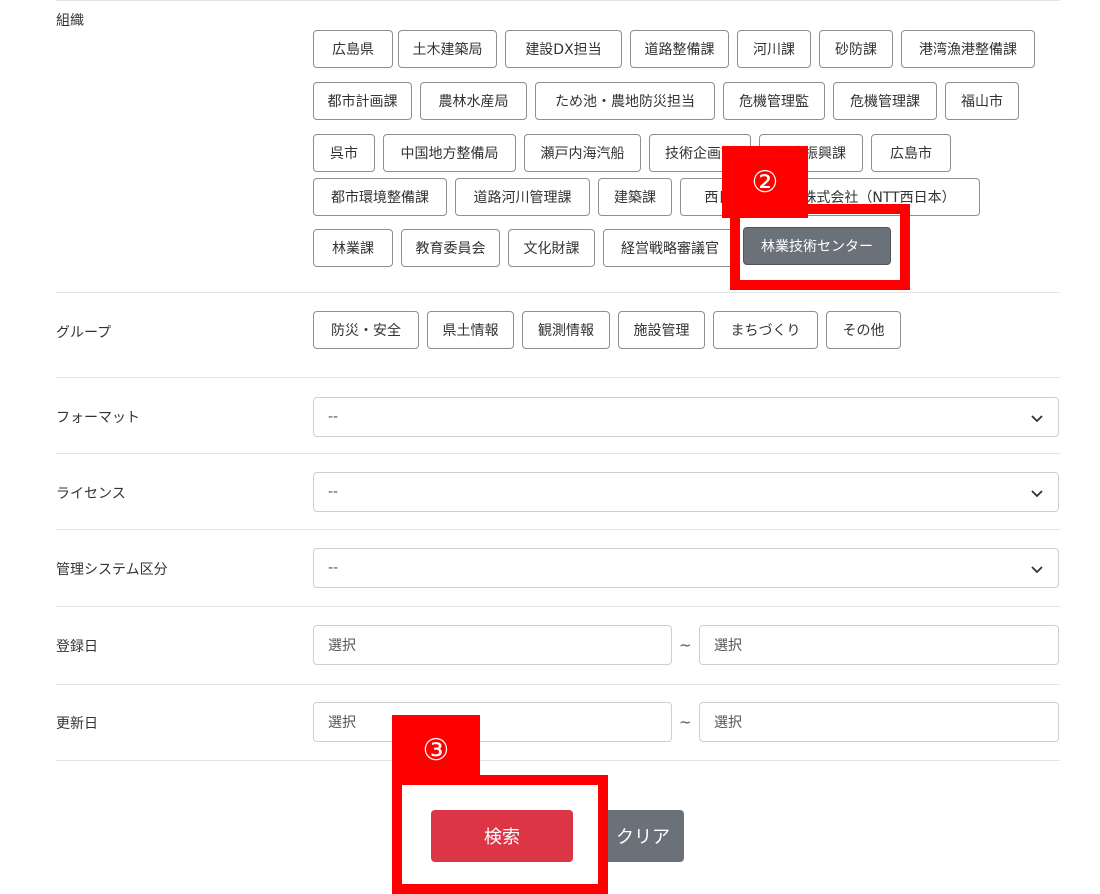 Image resolution: width=1100 pixels, height=894 pixels. Describe the element at coordinates (84, 333) in the screenshot. I see `group-label: グループ` at that location.